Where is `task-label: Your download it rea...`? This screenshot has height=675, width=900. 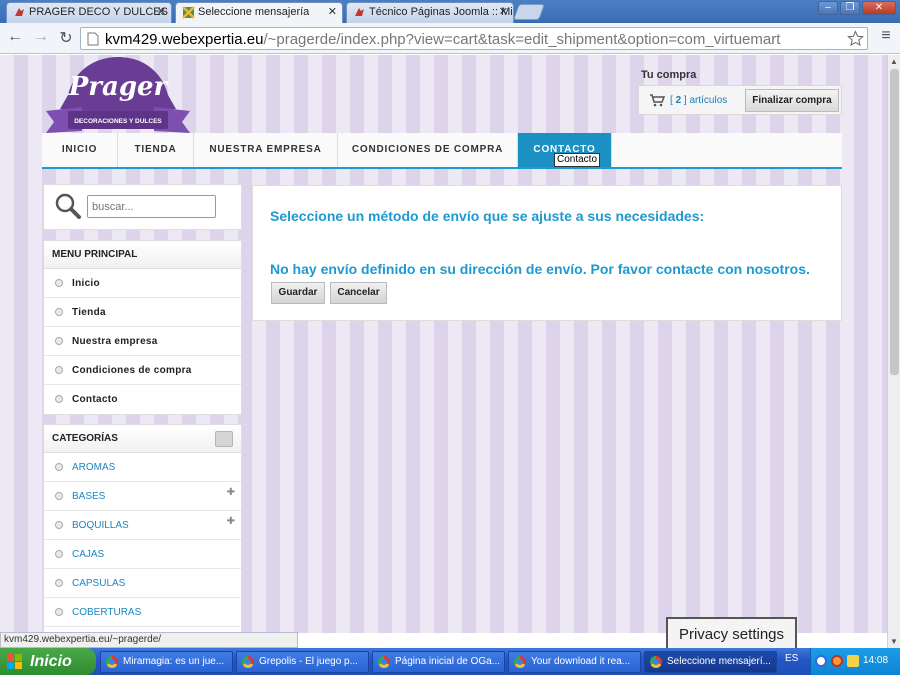
task-label: Your download it rea... is located at coordinates (581, 661).